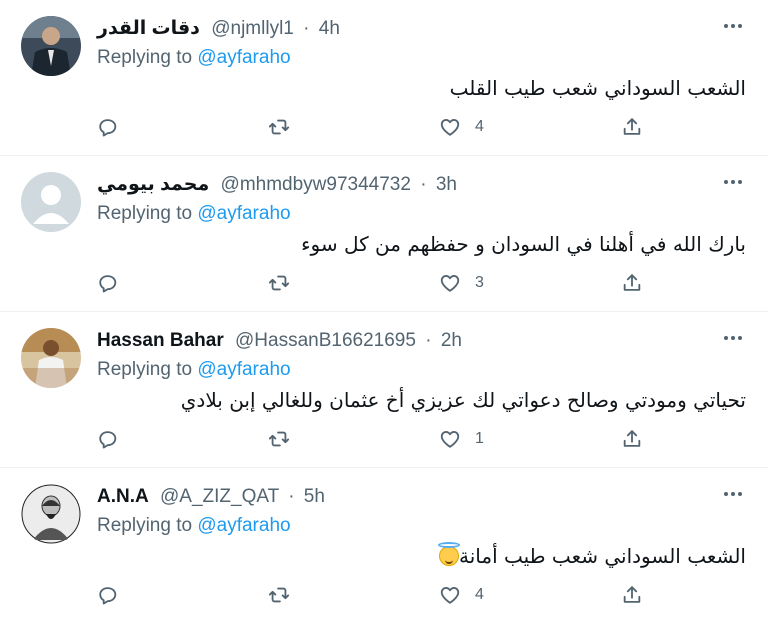 The image size is (768, 629). What do you see at coordinates (160, 340) in the screenshot?
I see `display-name: Hassan Bahar` at bounding box center [160, 340].